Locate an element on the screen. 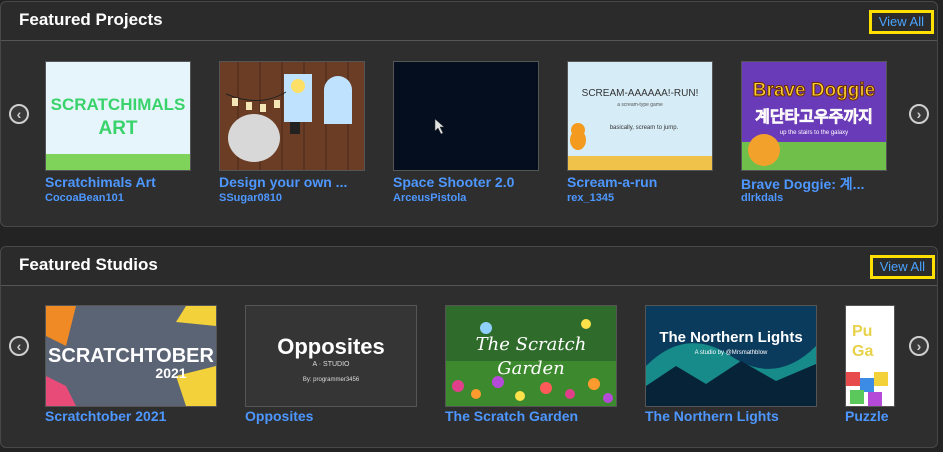 This screenshot has height=452, width=943. thumb-text: Opposites is located at coordinates (331, 346).